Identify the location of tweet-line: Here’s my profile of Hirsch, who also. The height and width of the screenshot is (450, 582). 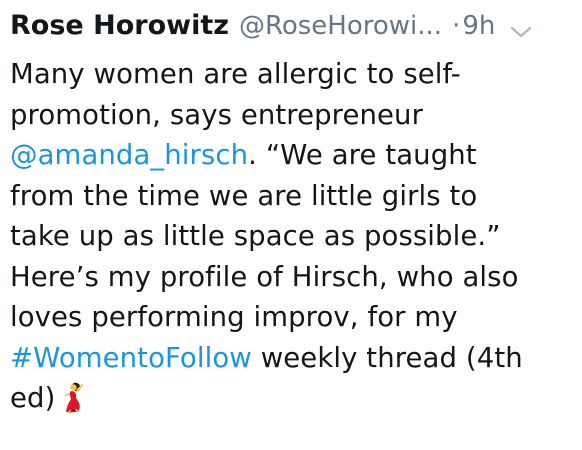
(291, 277).